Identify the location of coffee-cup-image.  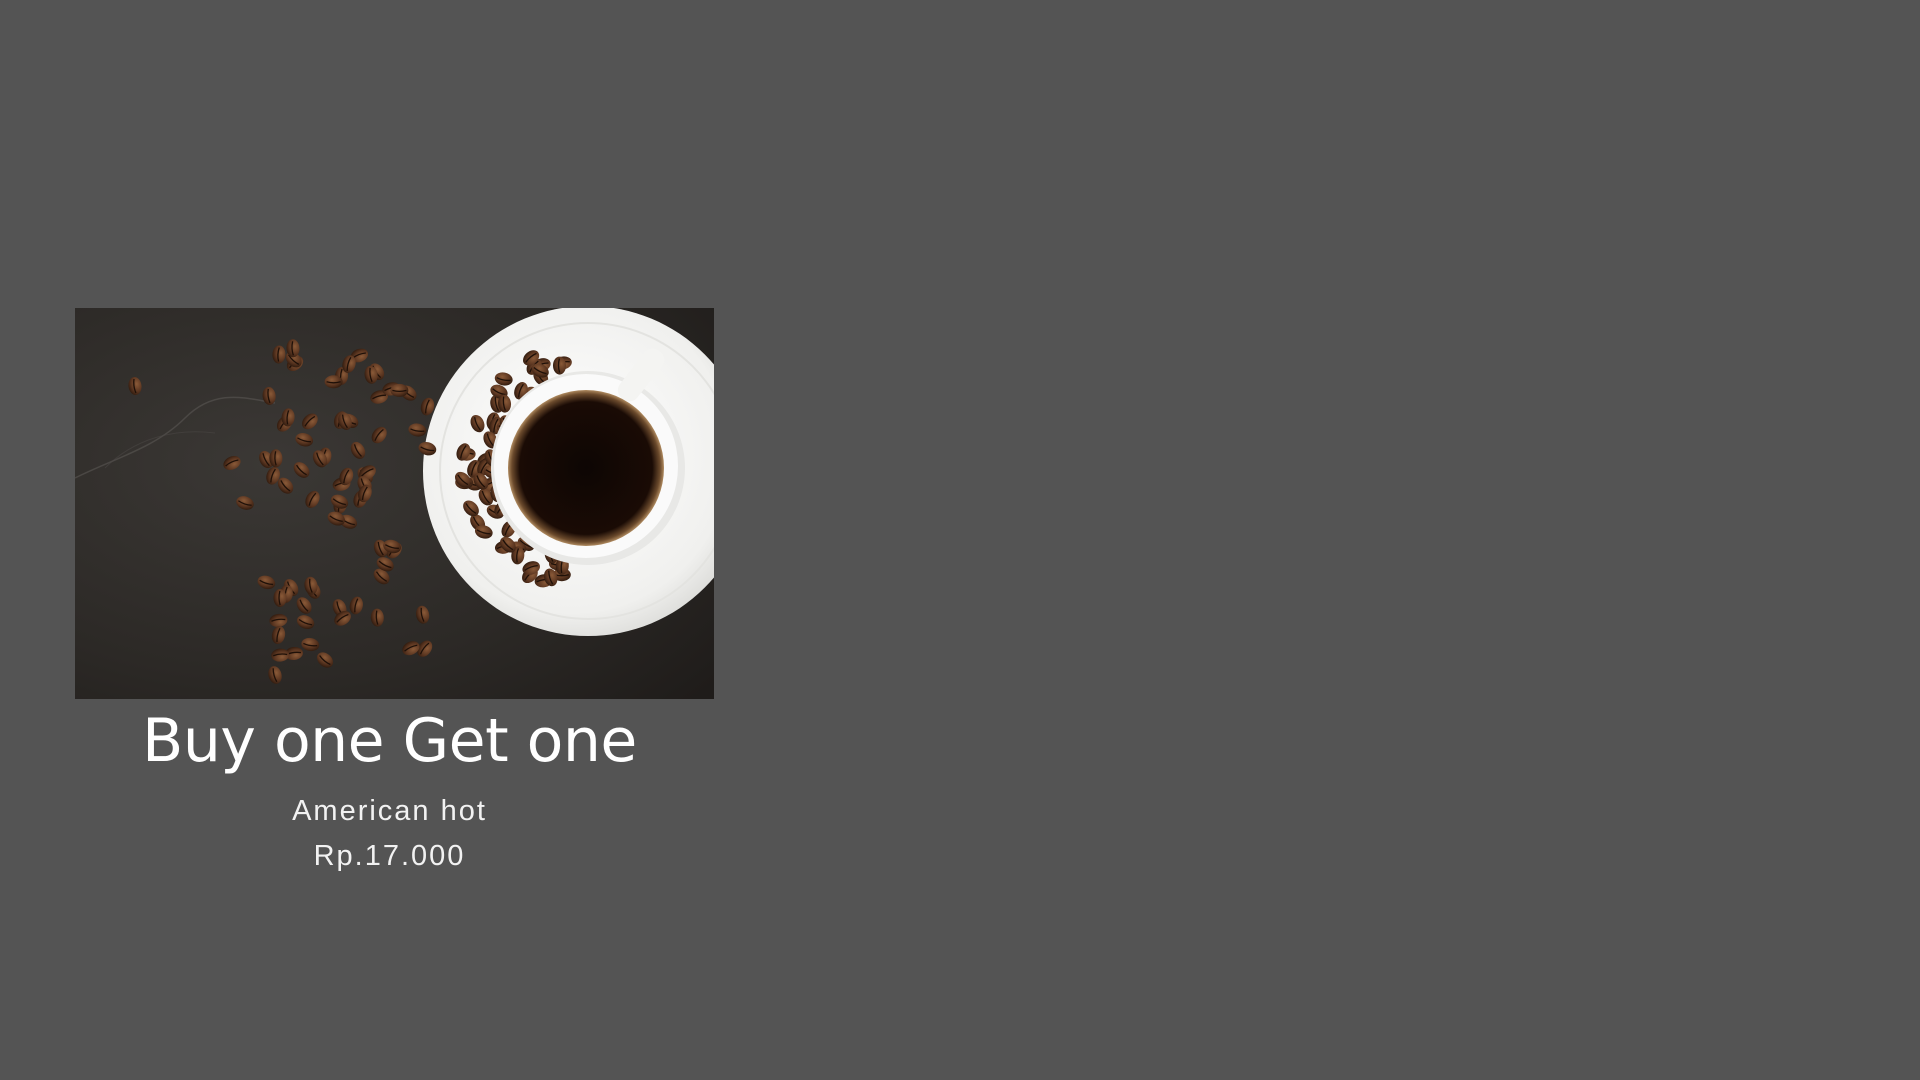
(394, 503).